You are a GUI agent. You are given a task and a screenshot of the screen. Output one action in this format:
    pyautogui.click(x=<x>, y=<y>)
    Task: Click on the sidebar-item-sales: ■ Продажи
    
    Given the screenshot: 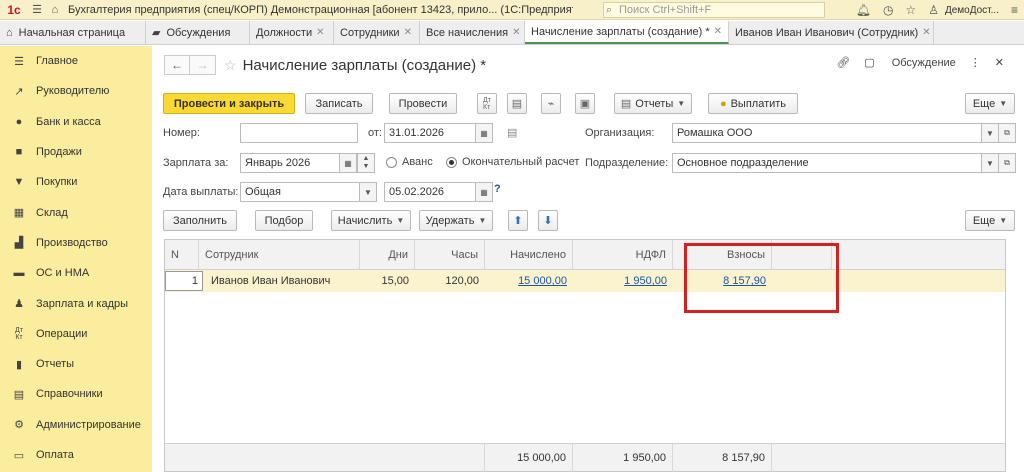 What is the action you would take?
    pyautogui.click(x=76, y=152)
    